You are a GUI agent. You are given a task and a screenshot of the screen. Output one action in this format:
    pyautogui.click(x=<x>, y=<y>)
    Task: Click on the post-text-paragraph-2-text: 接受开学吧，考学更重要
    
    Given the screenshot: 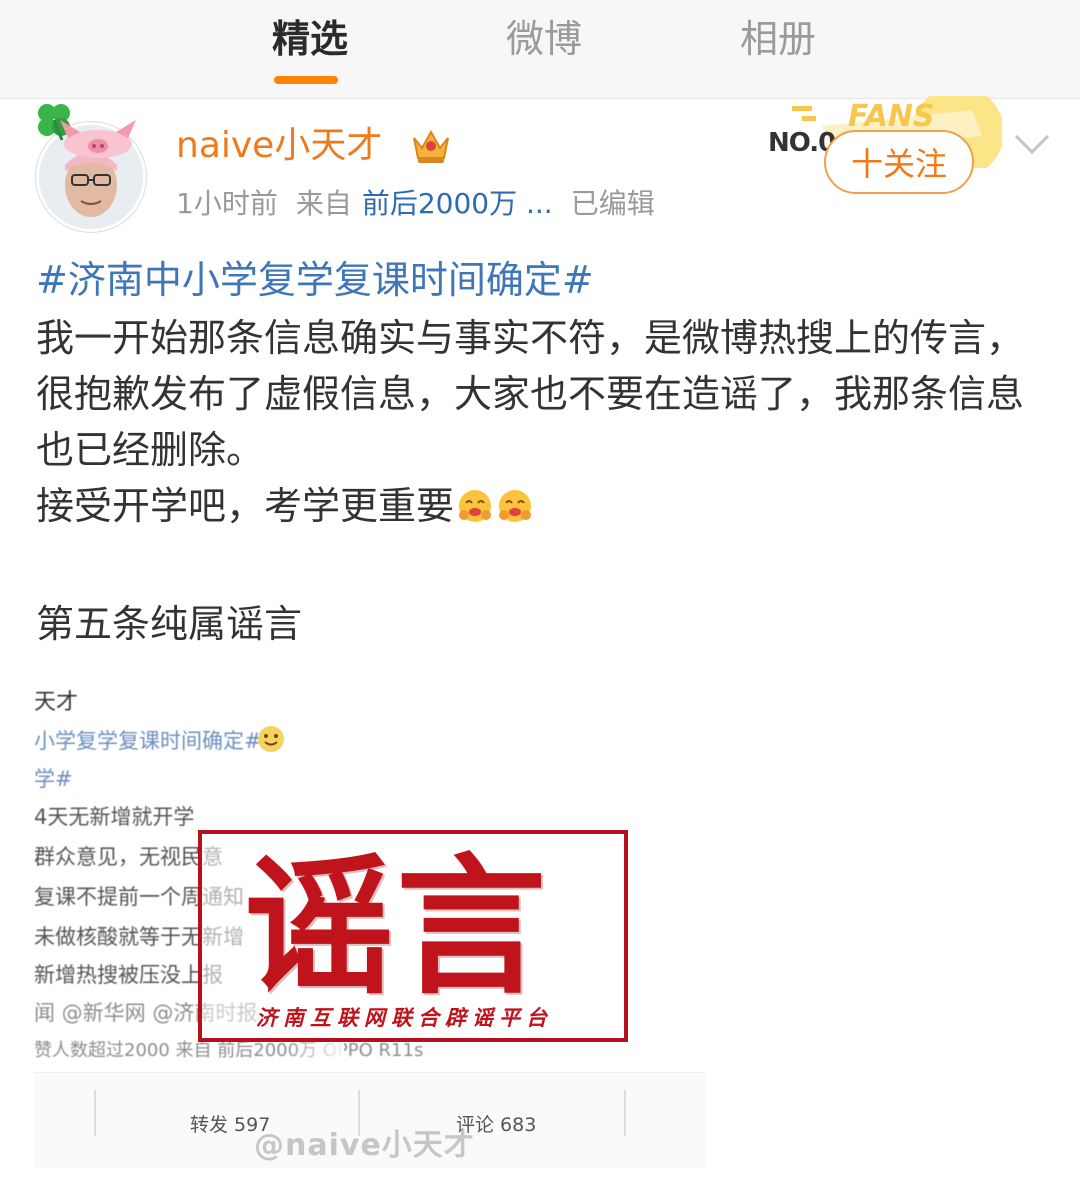 What is the action you would take?
    pyautogui.click(x=245, y=506)
    